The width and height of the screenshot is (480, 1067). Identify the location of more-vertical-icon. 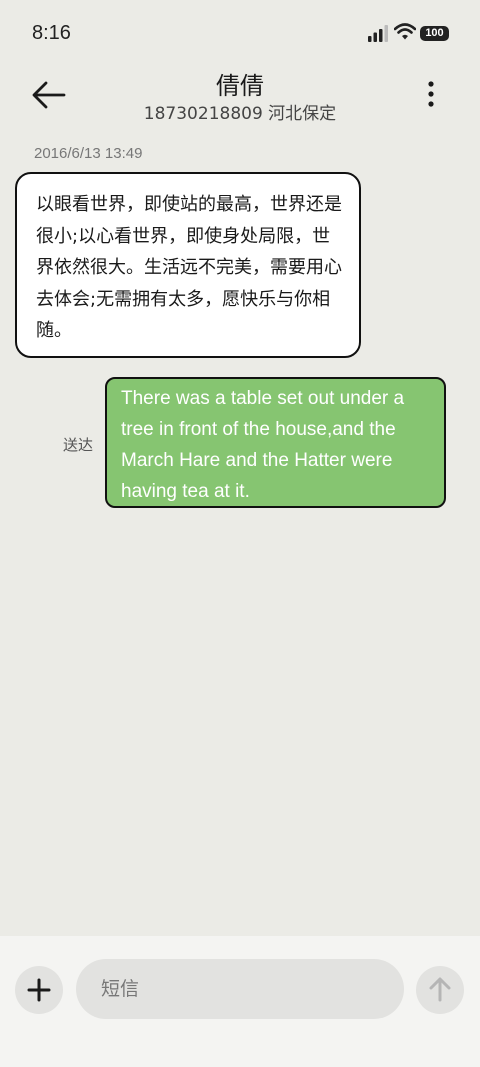
(431, 94).